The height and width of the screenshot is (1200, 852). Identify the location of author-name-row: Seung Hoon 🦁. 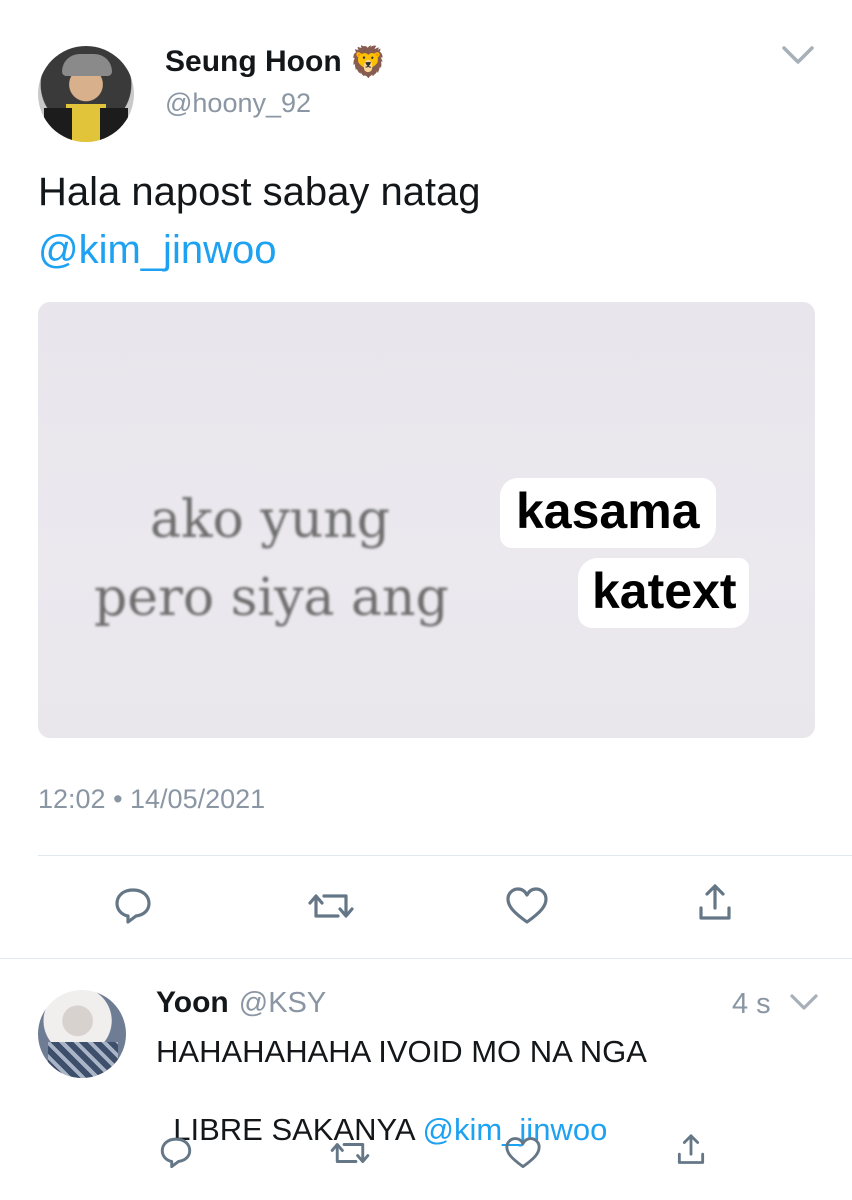
(276, 62).